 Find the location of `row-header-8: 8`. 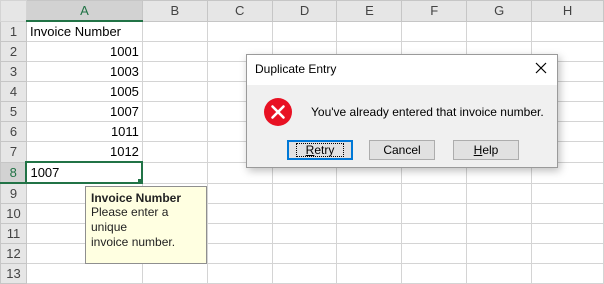

row-header-8: 8 is located at coordinates (14, 172).